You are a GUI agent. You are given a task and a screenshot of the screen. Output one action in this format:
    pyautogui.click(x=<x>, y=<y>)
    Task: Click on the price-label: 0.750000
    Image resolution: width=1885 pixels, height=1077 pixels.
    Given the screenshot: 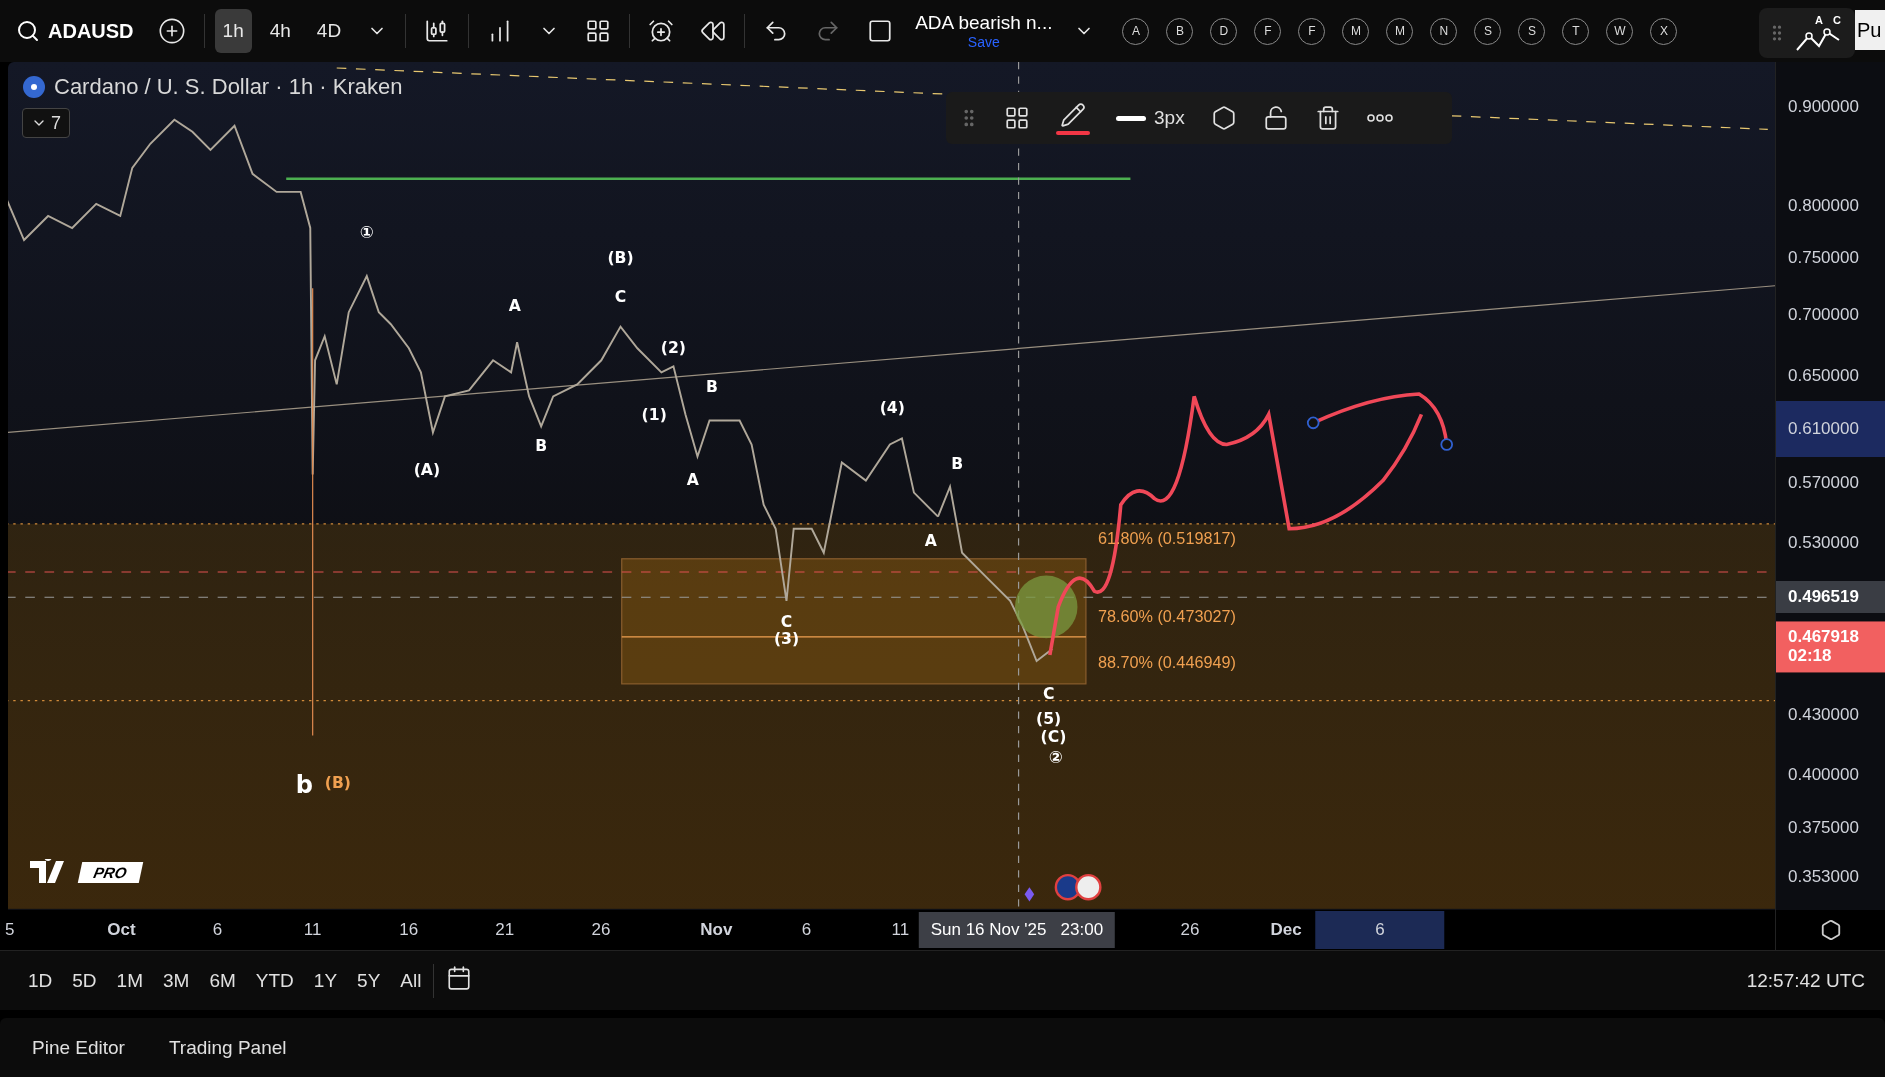 What is the action you would take?
    pyautogui.click(x=1823, y=258)
    